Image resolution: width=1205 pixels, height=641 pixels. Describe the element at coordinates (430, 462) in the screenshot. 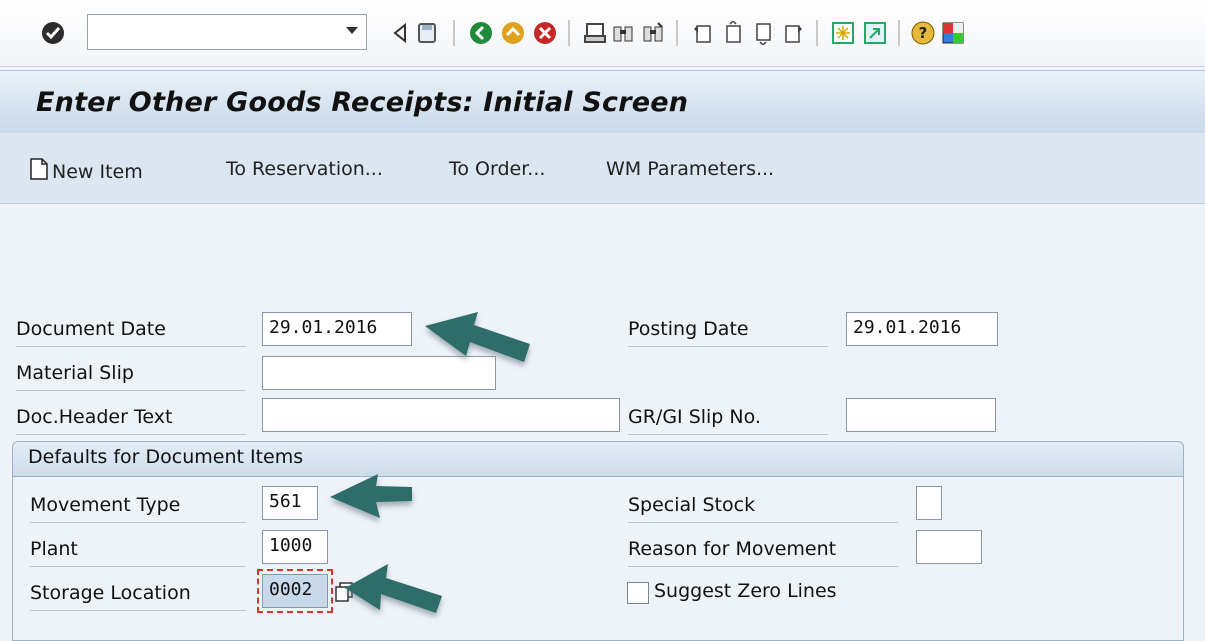

I see `annotation-arrows` at that location.